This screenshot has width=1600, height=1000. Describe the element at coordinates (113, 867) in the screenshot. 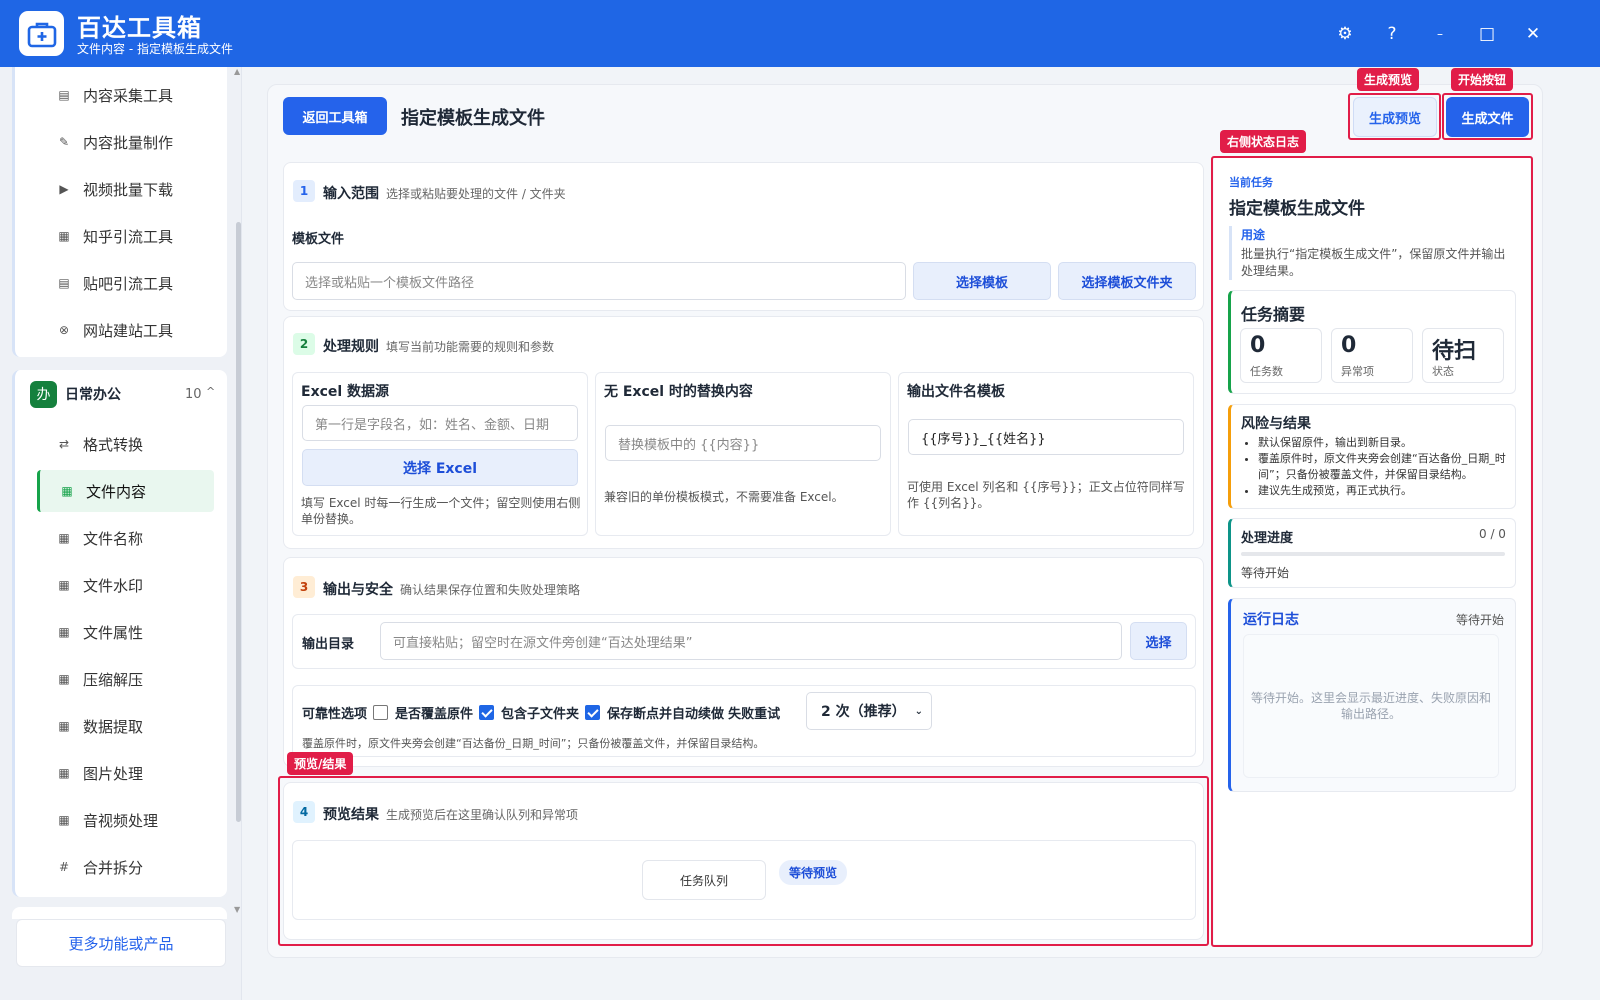

I see `sidebar-item-label: 合并拆分` at that location.